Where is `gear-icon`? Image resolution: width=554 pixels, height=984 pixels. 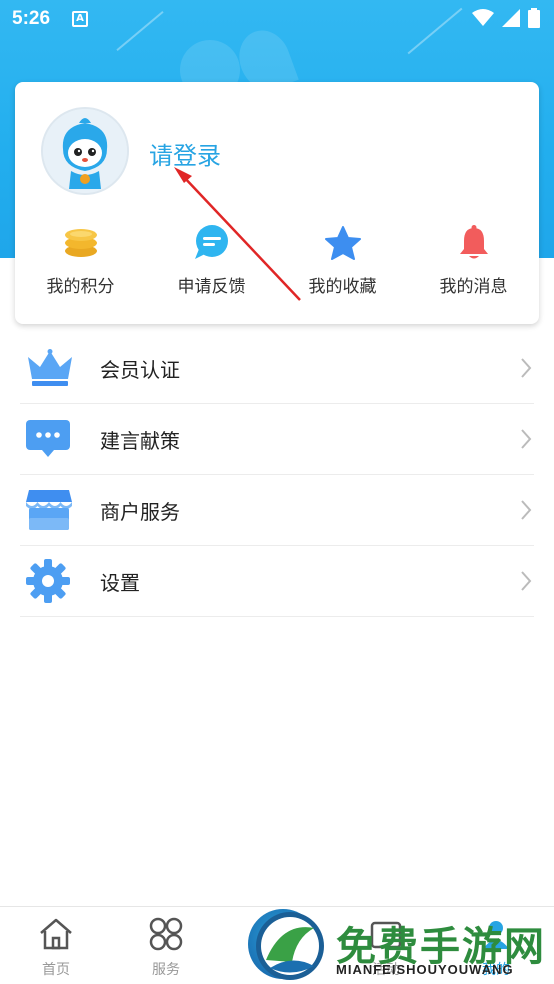
gear-icon is located at coordinates (48, 581).